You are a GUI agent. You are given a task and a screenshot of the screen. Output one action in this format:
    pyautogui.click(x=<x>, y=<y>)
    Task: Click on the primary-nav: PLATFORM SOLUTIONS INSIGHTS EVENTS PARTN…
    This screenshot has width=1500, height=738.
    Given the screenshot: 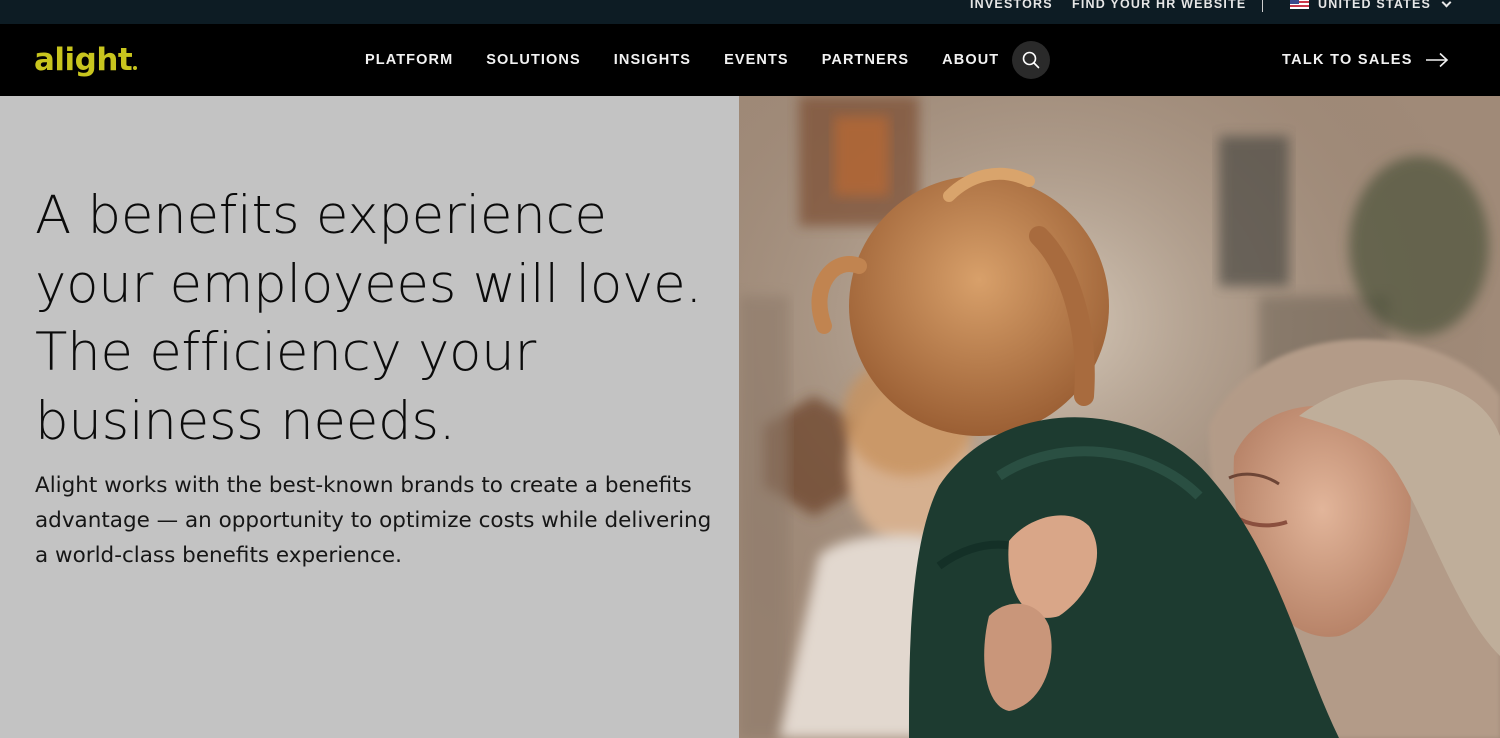 What is the action you would take?
    pyautogui.click(x=698, y=60)
    